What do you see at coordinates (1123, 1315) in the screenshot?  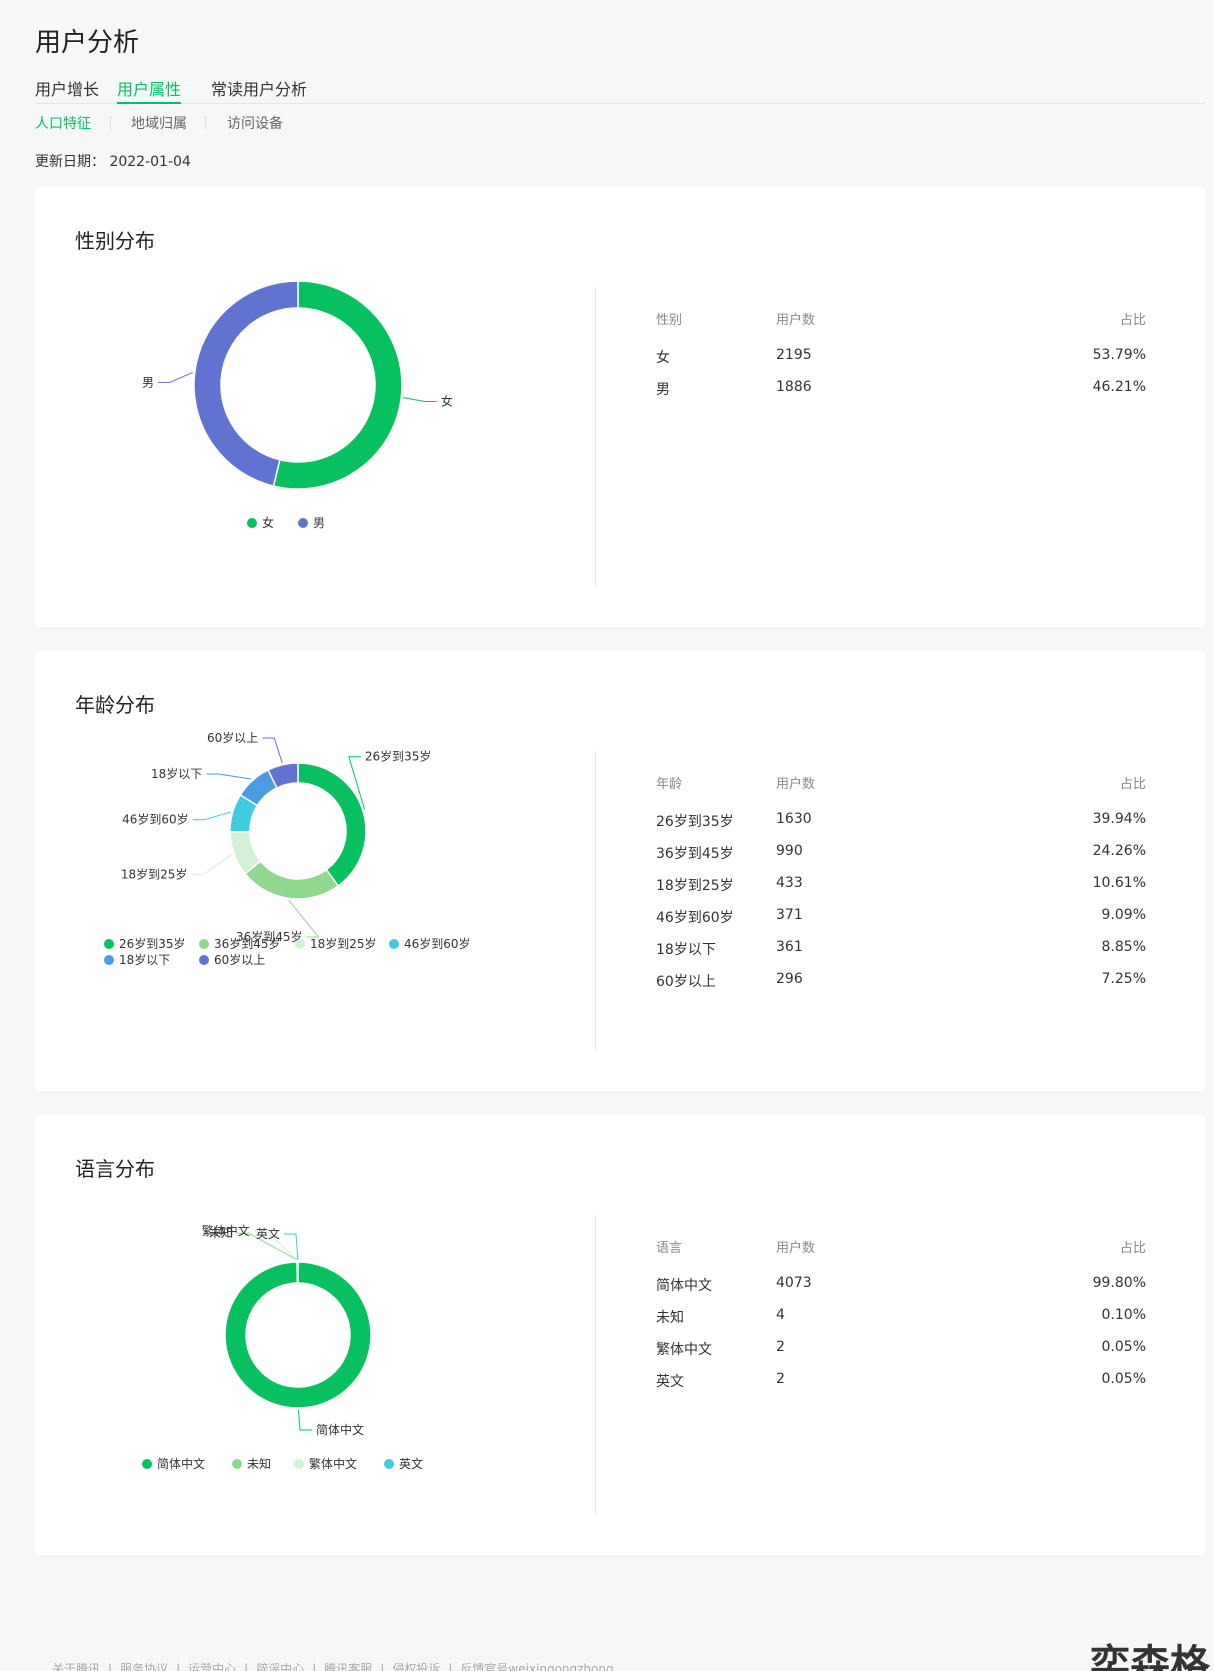 I see `row-ratio: 0.10%` at bounding box center [1123, 1315].